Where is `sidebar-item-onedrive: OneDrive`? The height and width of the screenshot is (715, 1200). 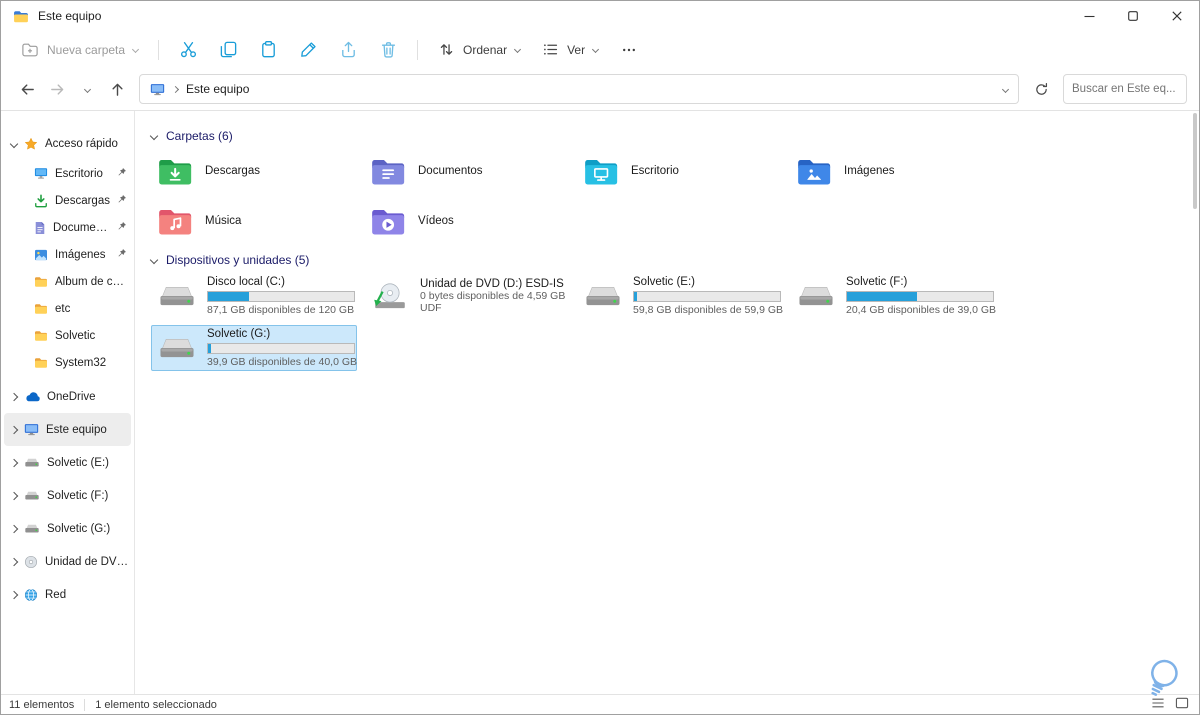 sidebar-item-onedrive: OneDrive is located at coordinates (67, 396).